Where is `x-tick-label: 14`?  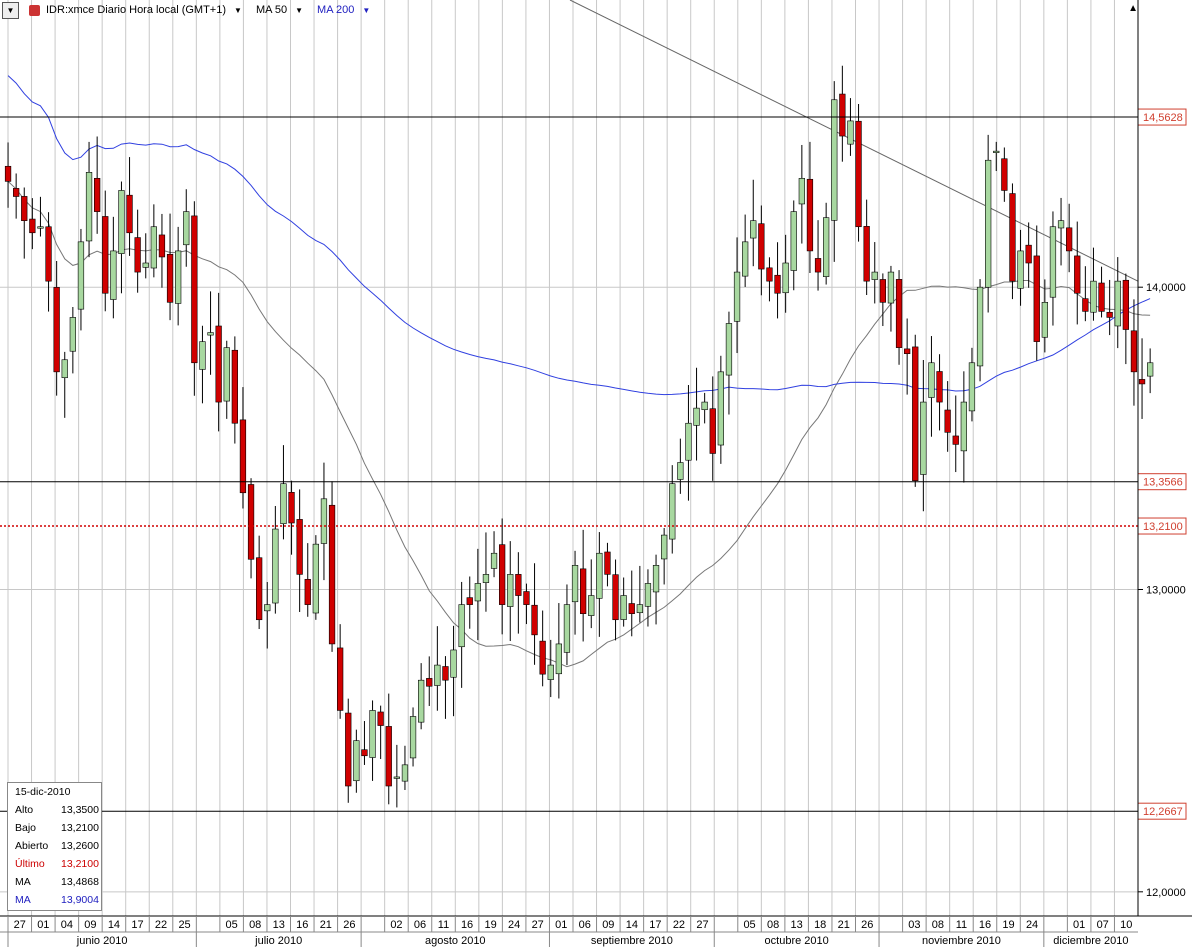 x-tick-label: 14 is located at coordinates (632, 925).